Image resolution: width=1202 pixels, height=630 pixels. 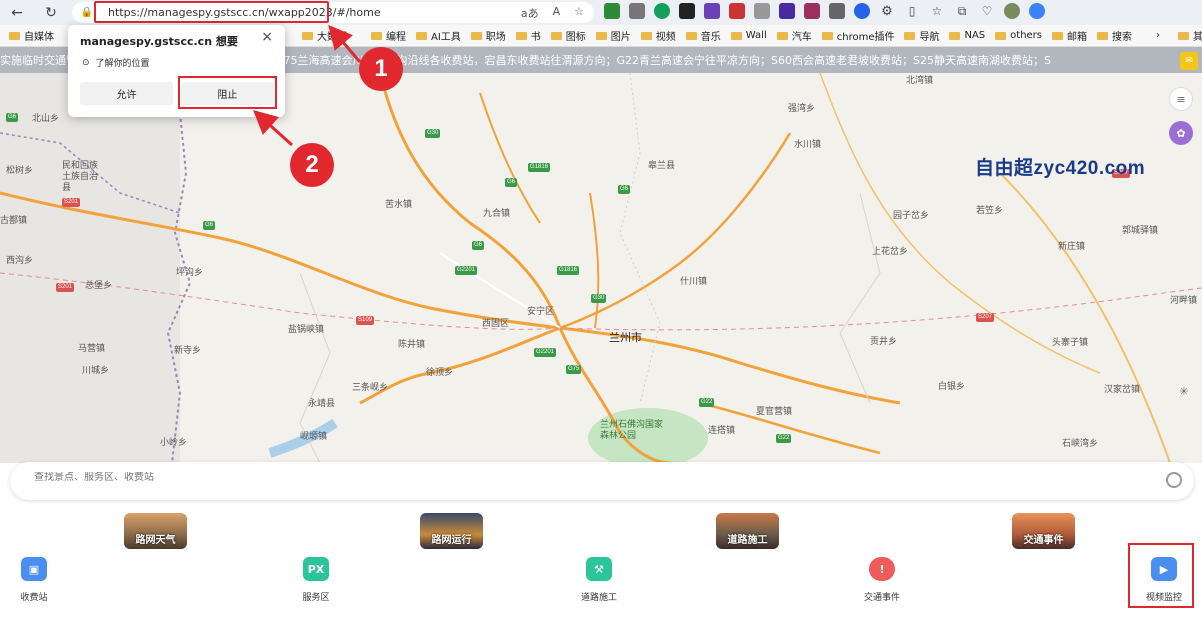 I want to click on bookmark-folder: 音乐, so click(x=703, y=36).